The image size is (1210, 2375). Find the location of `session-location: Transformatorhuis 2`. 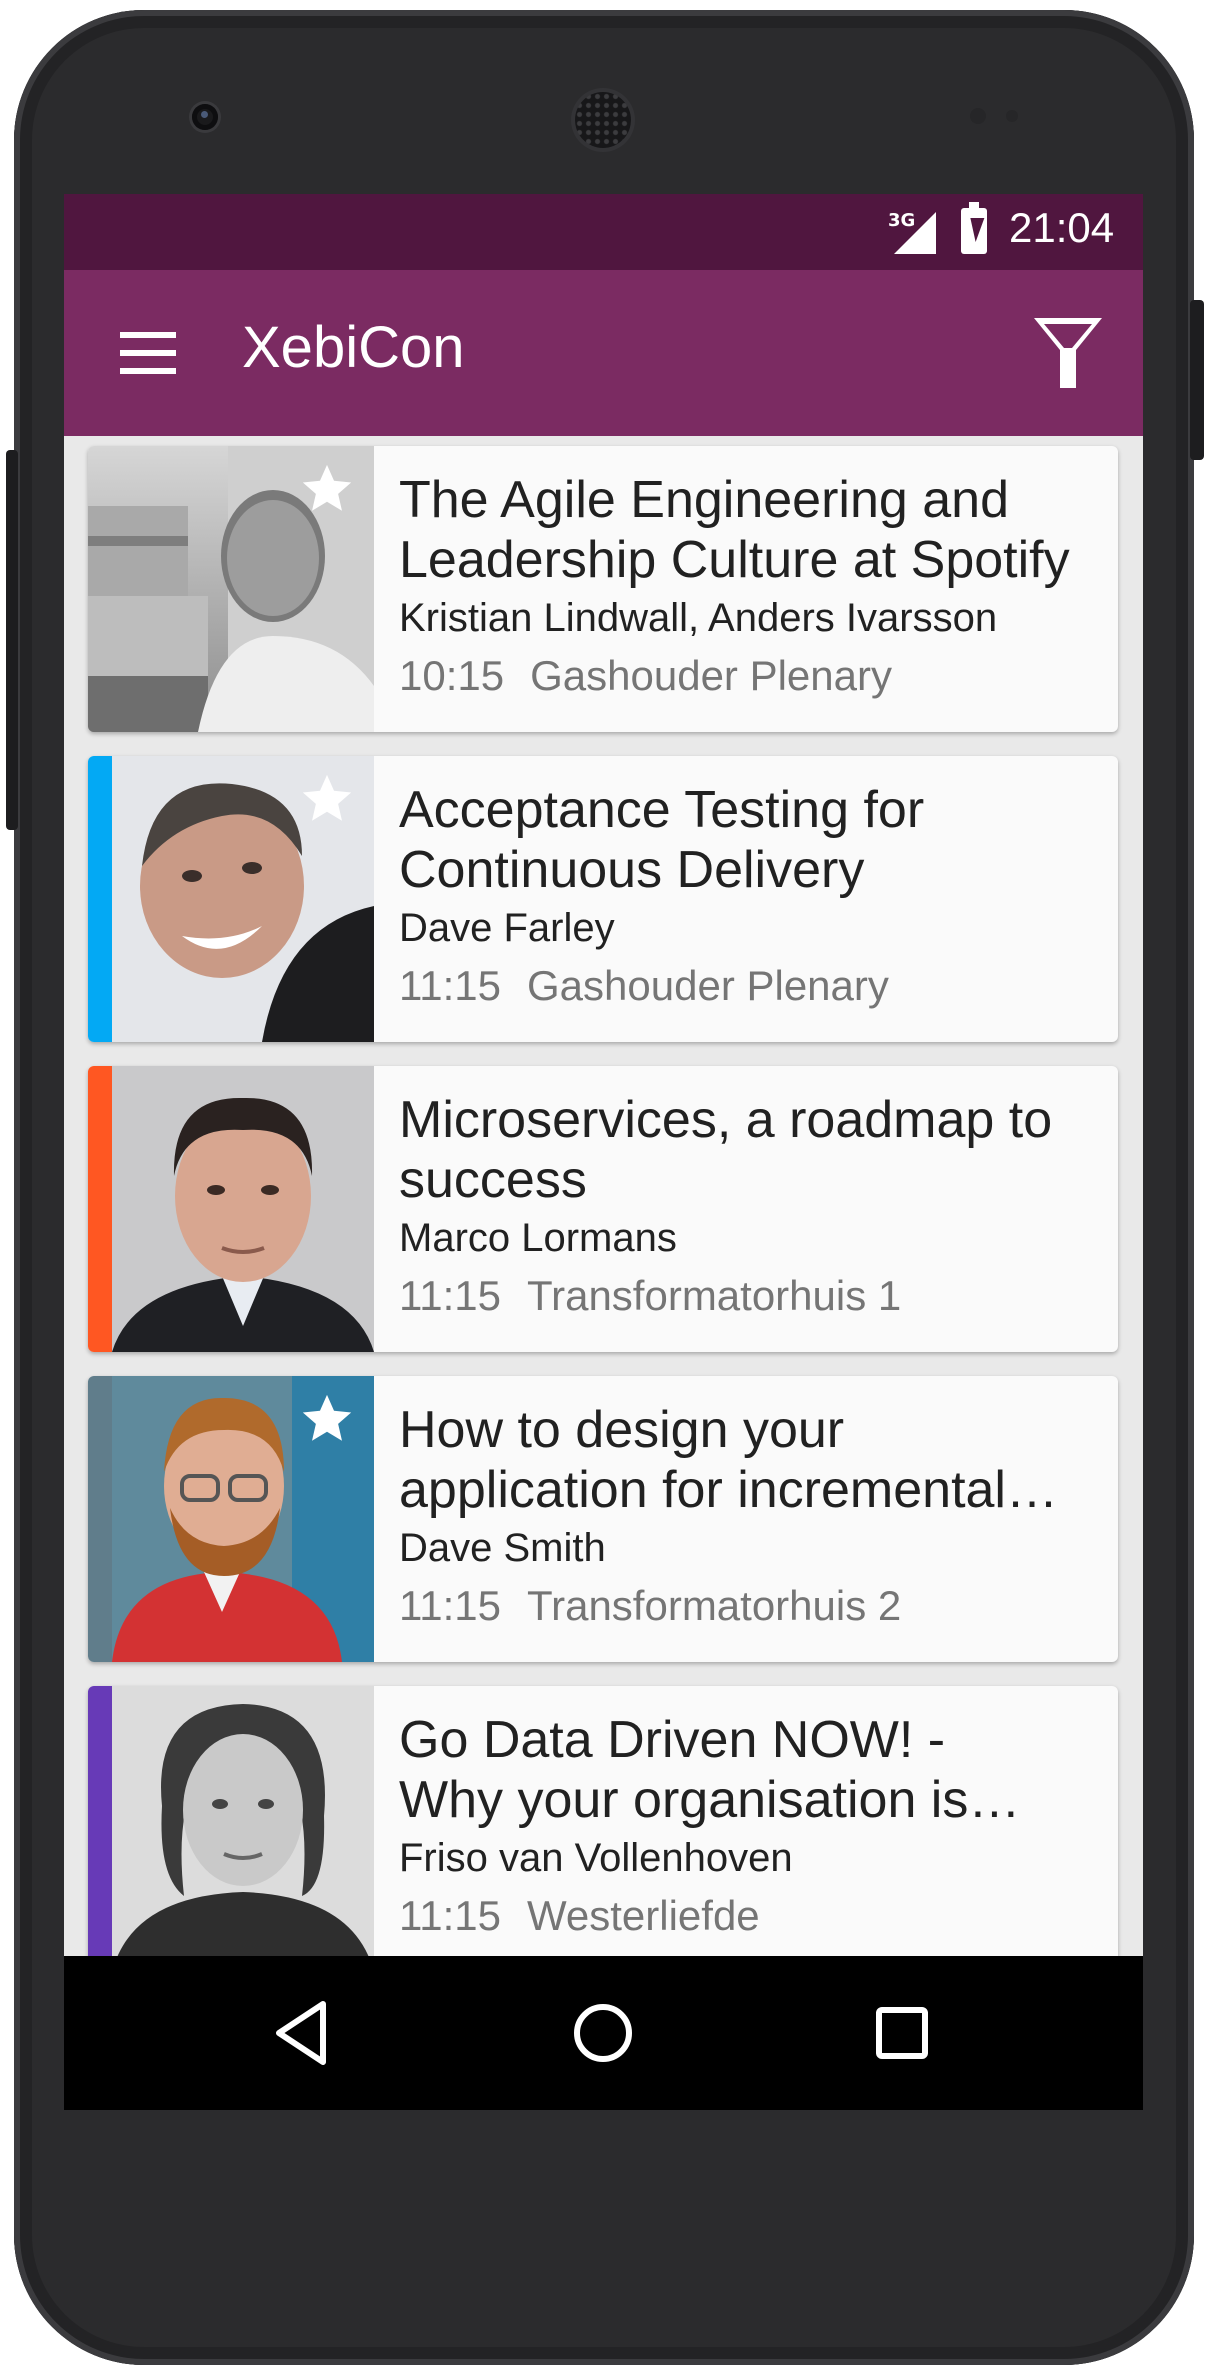

session-location: Transformatorhuis 2 is located at coordinates (714, 1605).